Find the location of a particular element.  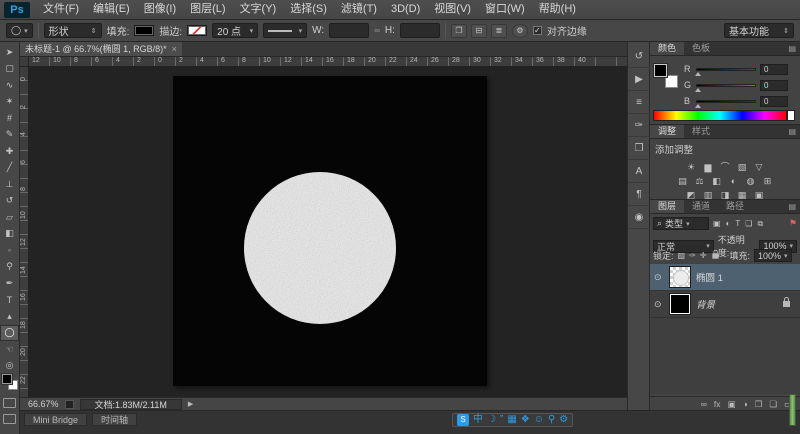

geometry-options-button: ⚙ is located at coordinates (519, 30).